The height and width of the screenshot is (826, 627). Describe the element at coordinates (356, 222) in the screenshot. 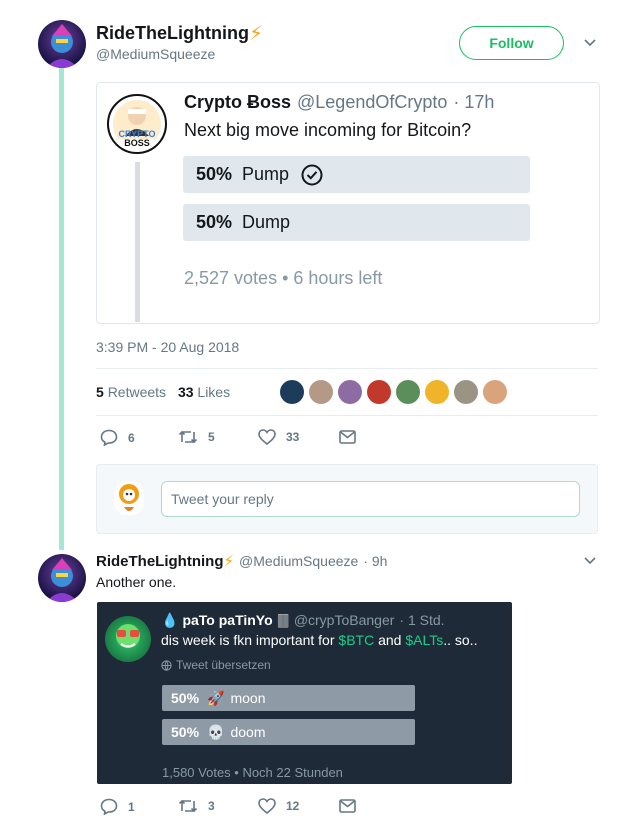

I see `poll-option-dump: 50% Dump` at that location.